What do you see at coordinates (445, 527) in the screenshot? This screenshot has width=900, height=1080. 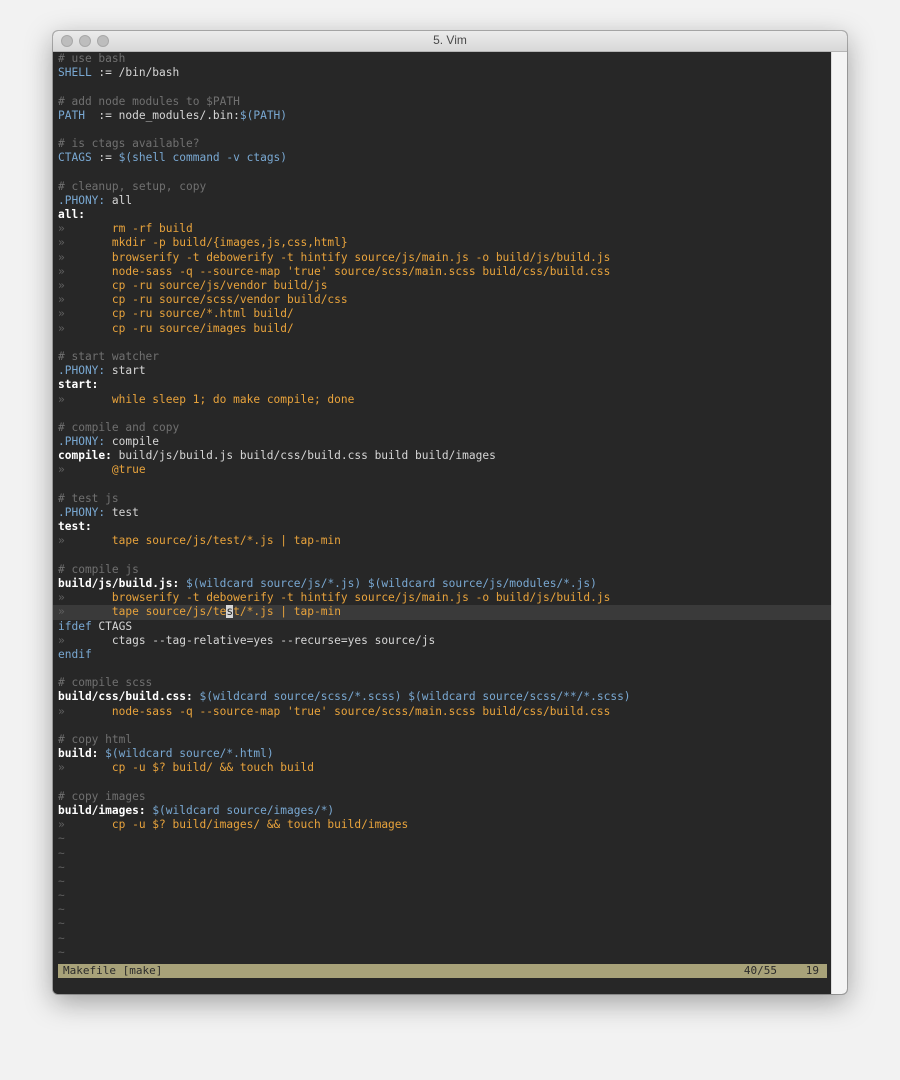 I see `code-line: test:` at bounding box center [445, 527].